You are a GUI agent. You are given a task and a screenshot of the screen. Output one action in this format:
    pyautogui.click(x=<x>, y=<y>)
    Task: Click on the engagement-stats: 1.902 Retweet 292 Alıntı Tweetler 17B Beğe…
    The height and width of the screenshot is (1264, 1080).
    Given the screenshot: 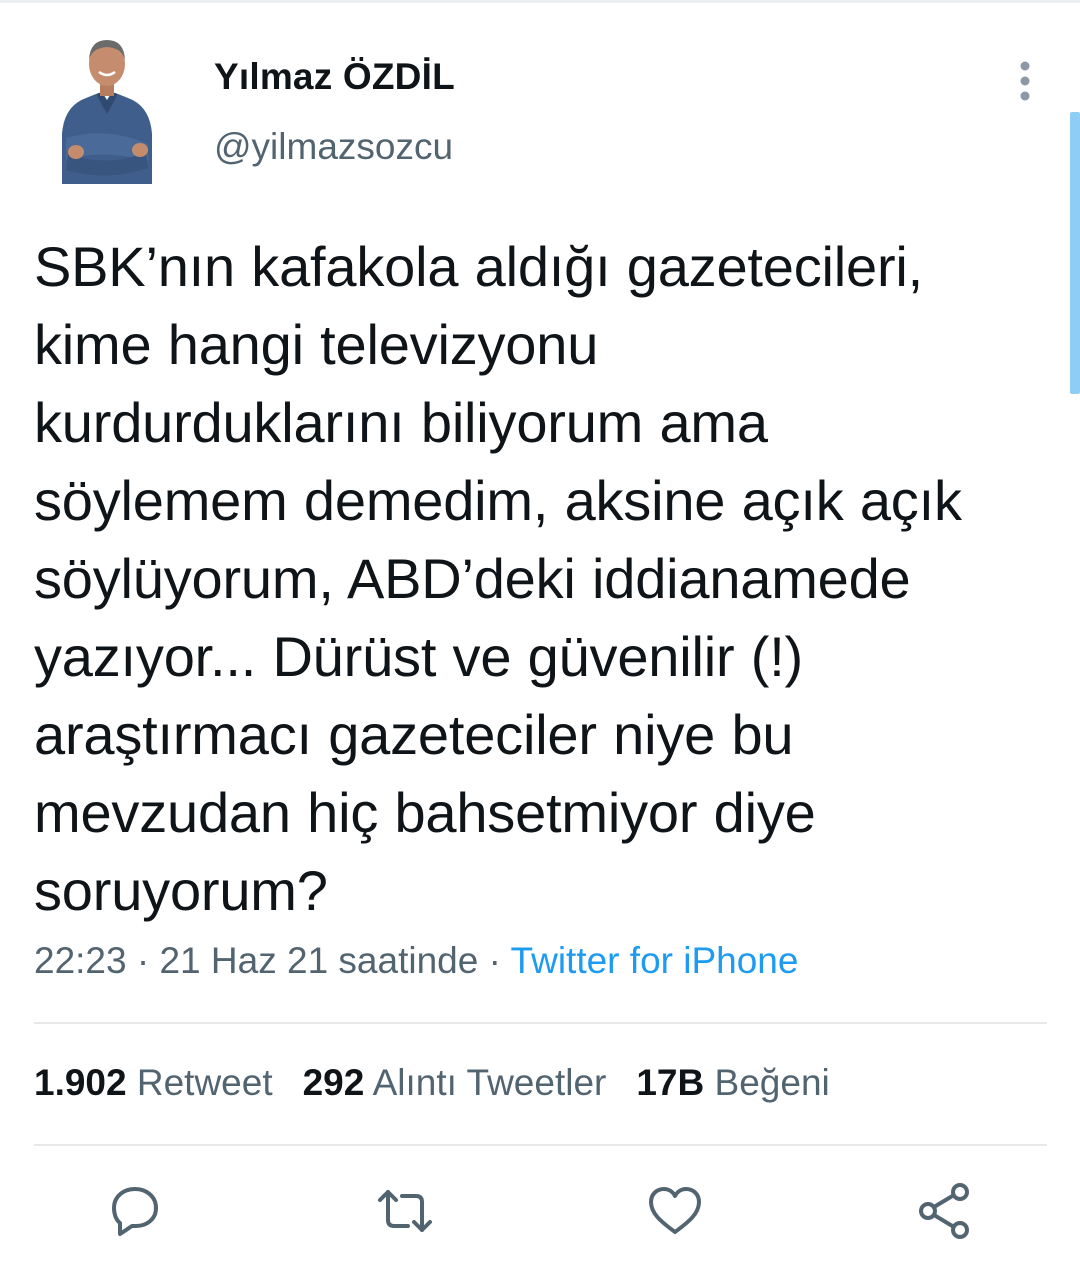 What is the action you would take?
    pyautogui.click(x=447, y=1083)
    